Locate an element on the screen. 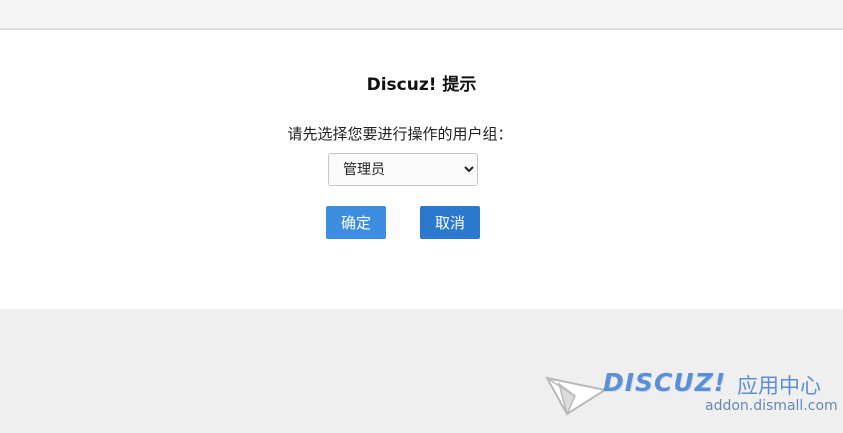 The width and height of the screenshot is (843, 433). watermark-domain: addon.dismall.com is located at coordinates (771, 406).